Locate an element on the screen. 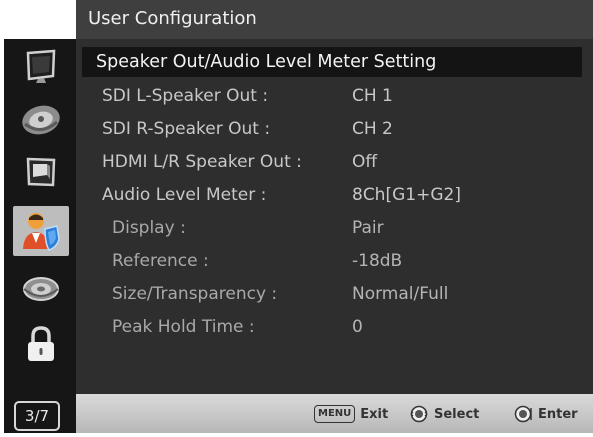  lock-icon is located at coordinates (41, 343).